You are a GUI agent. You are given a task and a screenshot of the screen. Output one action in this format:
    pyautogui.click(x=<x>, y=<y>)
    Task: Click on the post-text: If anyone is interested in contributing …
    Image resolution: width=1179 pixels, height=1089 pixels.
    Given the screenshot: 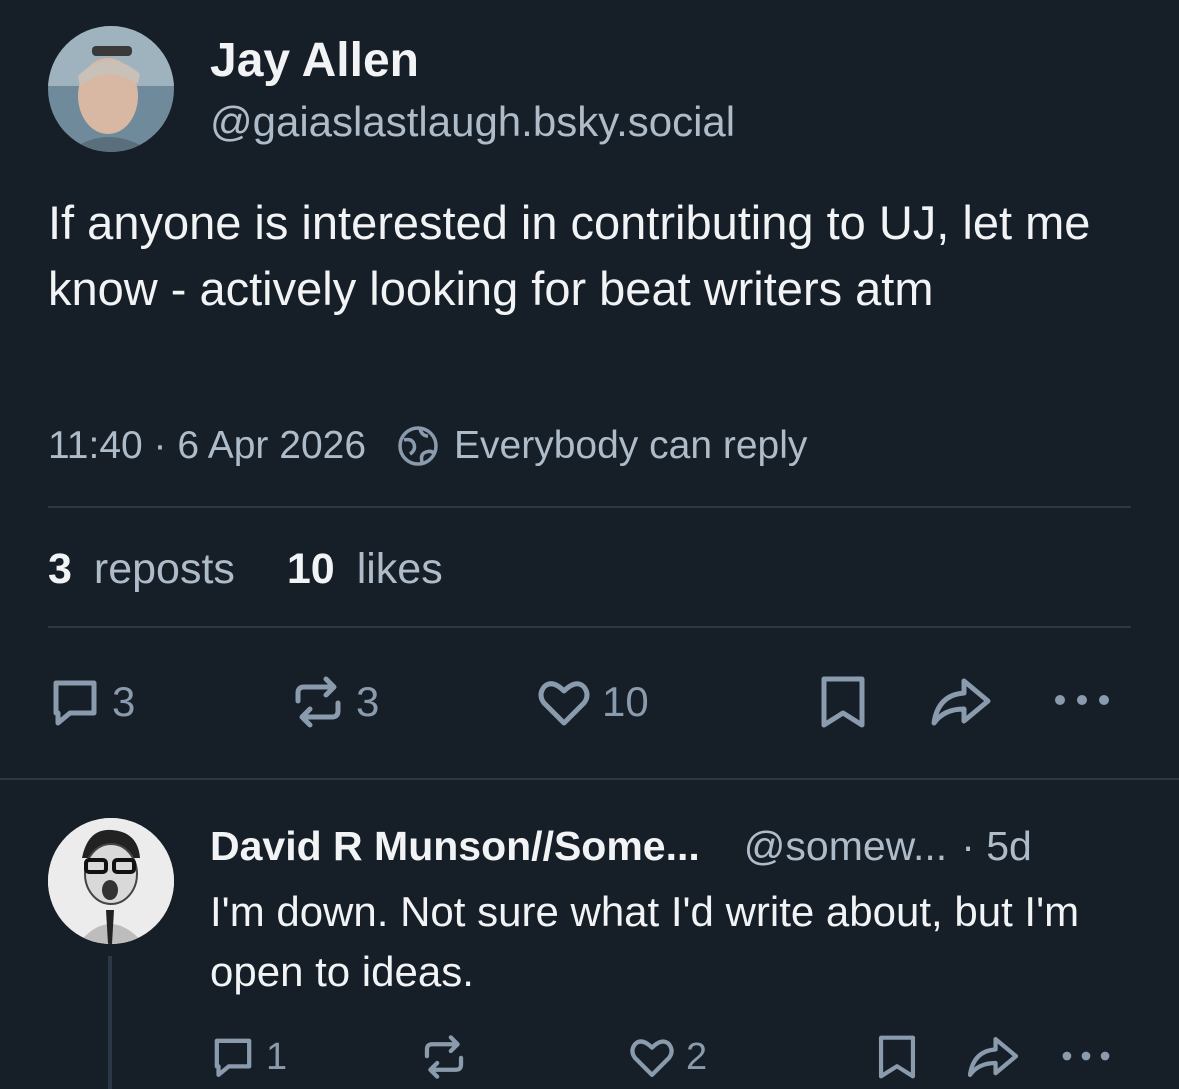 What is the action you would take?
    pyautogui.click(x=569, y=255)
    